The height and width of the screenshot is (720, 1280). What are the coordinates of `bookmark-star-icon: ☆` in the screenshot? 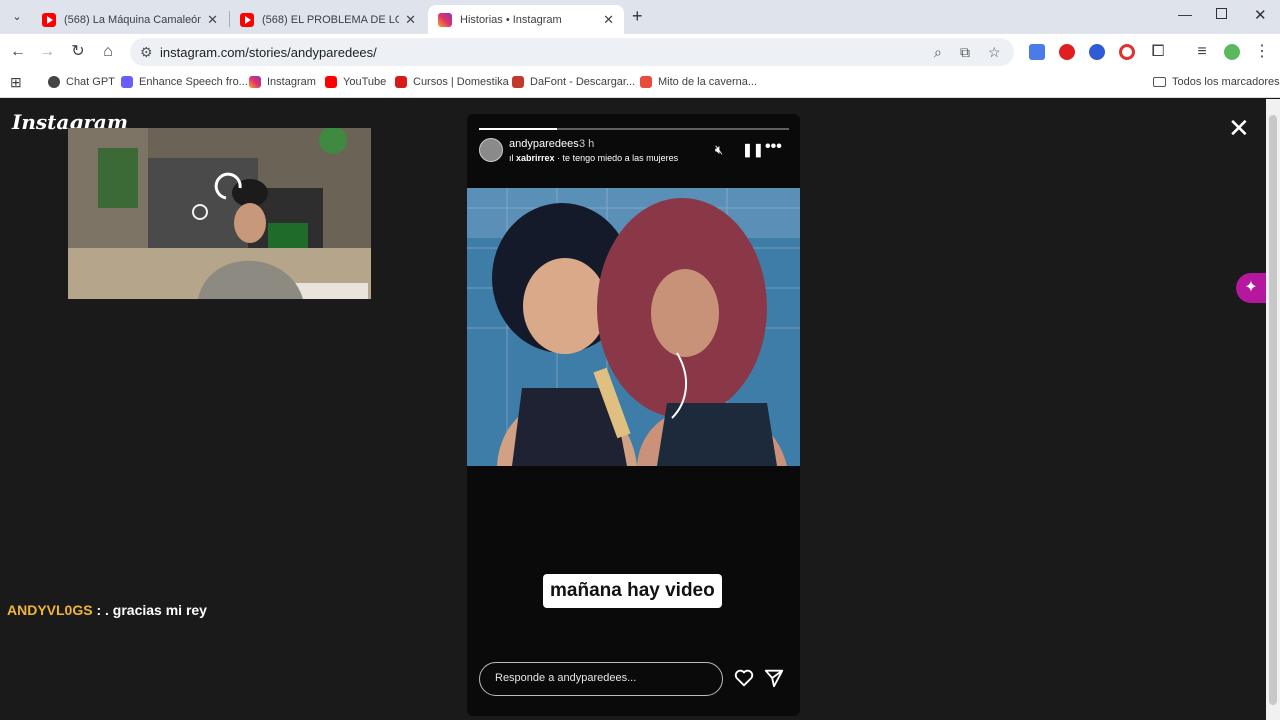 It's located at (994, 52).